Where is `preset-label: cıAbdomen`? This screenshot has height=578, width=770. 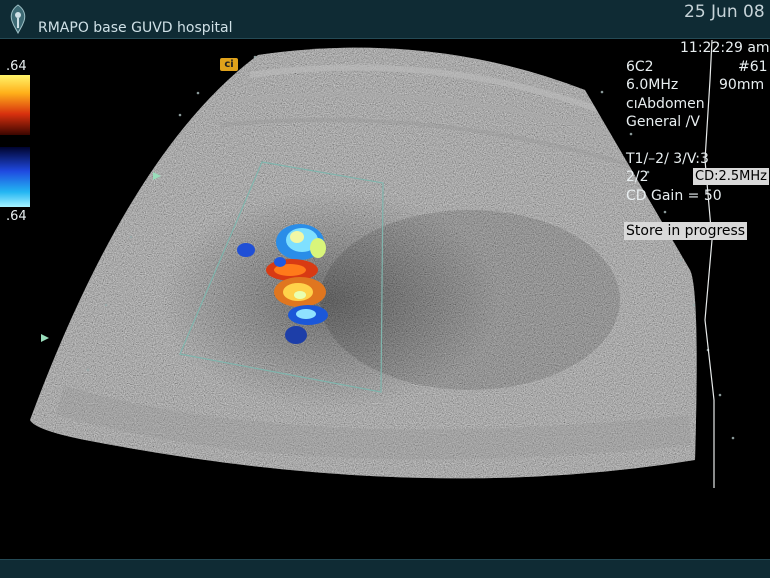 preset-label: cıAbdomen is located at coordinates (665, 104).